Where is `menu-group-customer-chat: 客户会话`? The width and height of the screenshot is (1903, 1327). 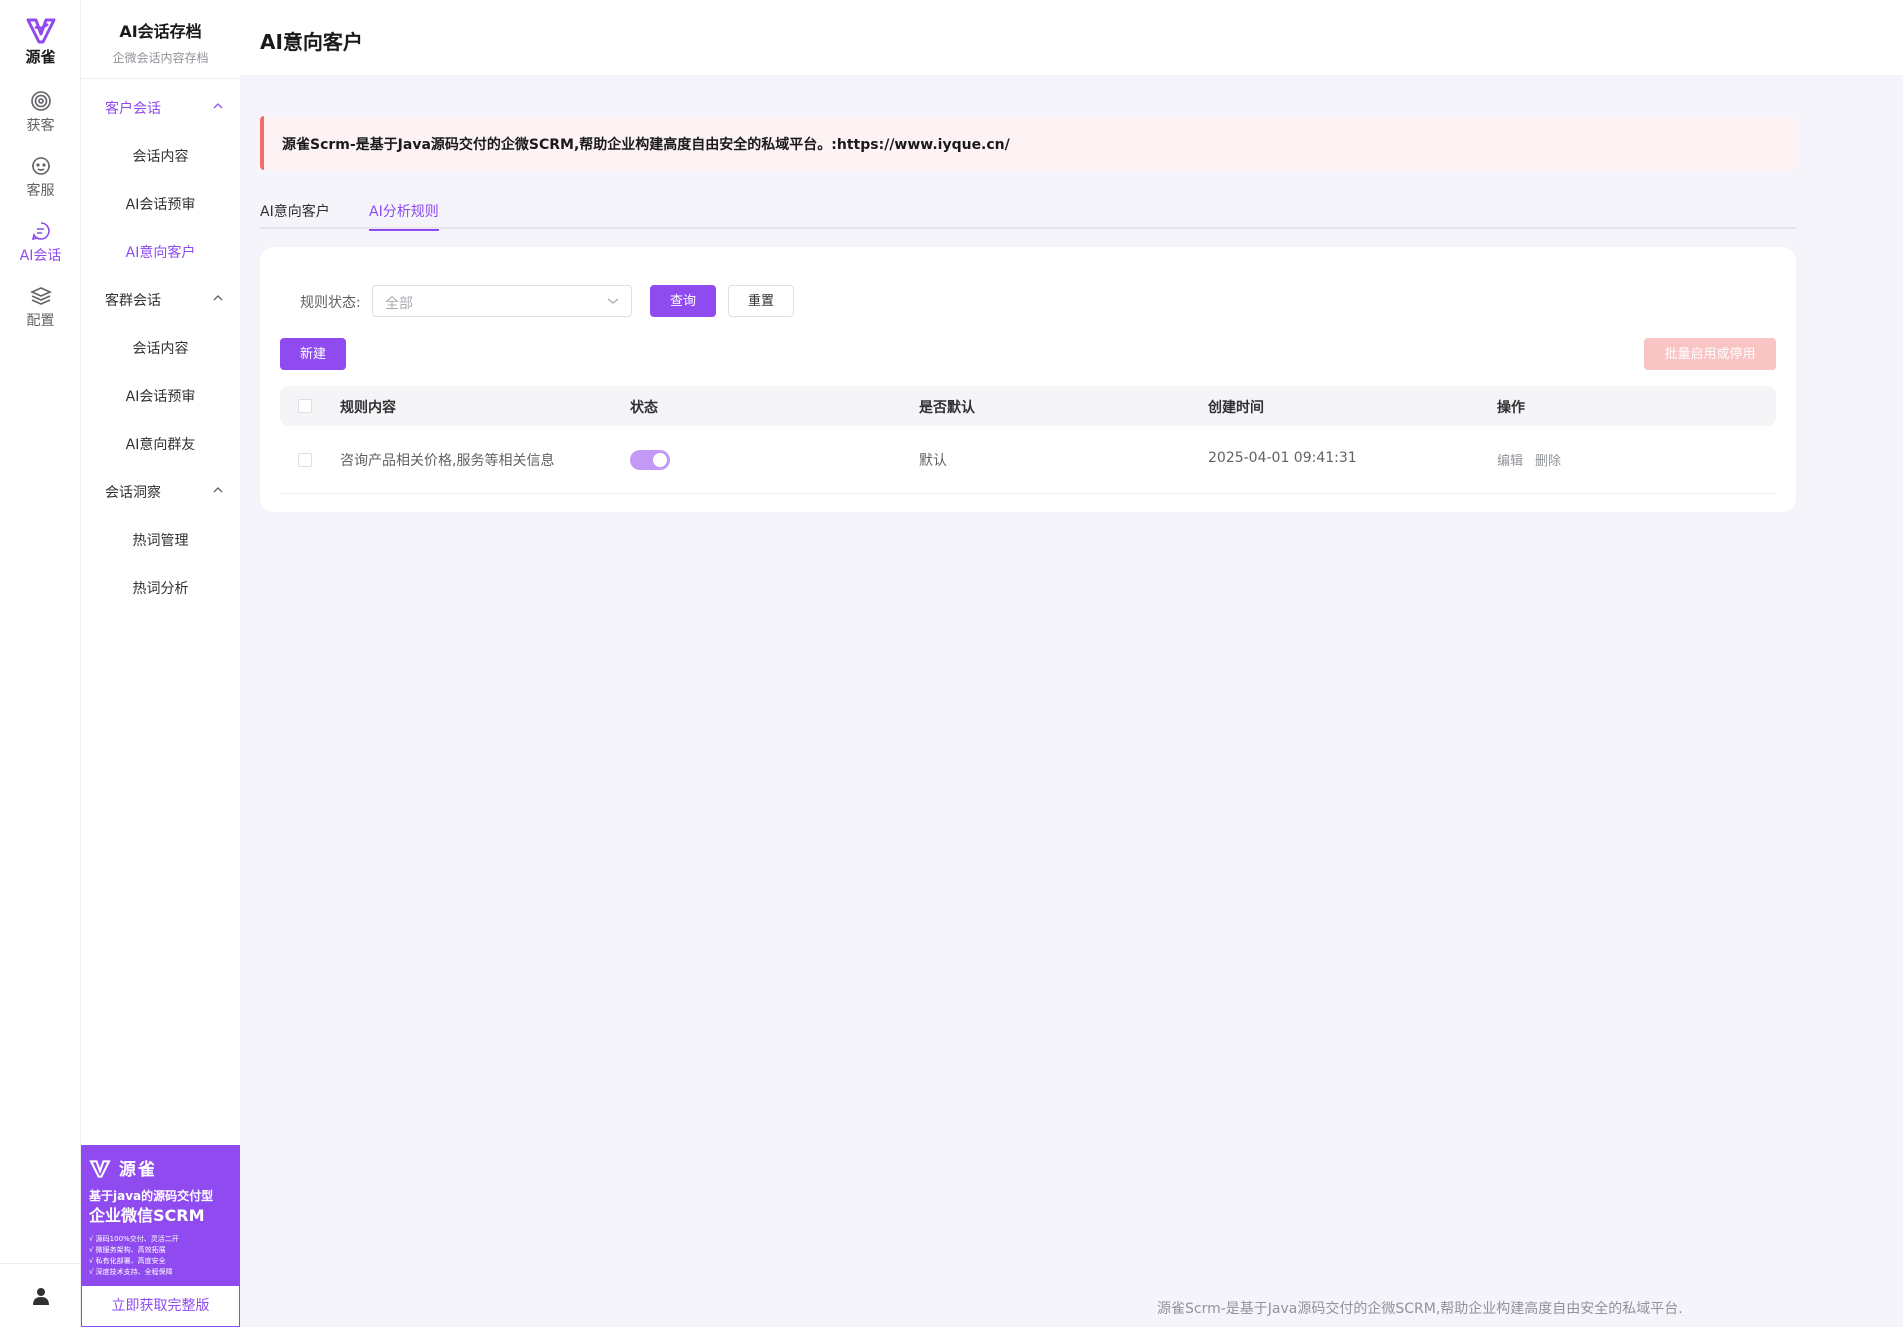
menu-group-customer-chat: 客户会话 is located at coordinates (165, 108).